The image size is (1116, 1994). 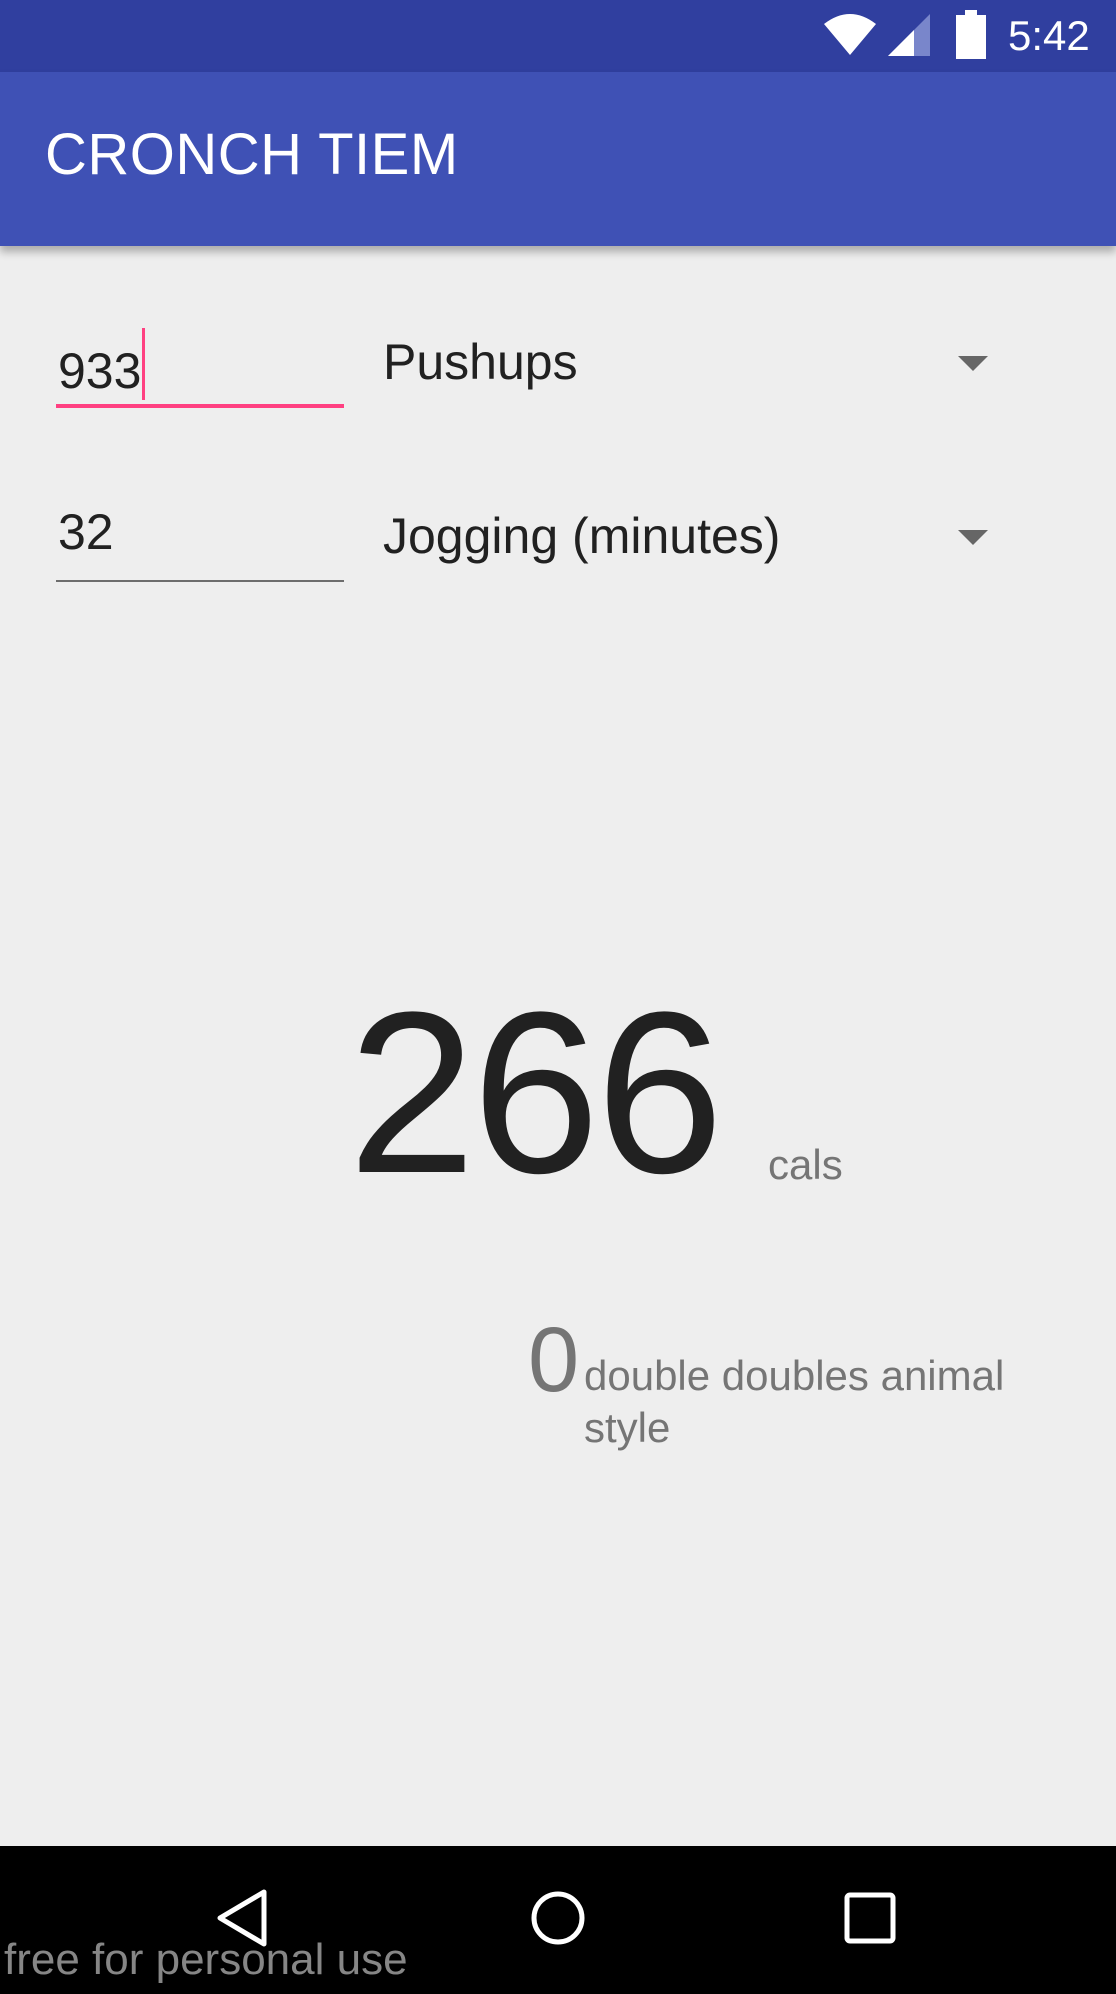 I want to click on battery-icon, so click(x=971, y=34).